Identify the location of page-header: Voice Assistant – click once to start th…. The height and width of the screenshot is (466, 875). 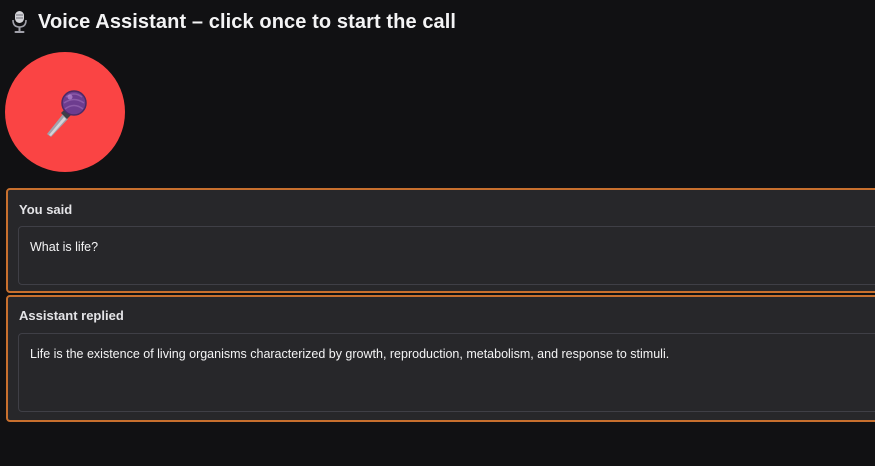
(233, 22).